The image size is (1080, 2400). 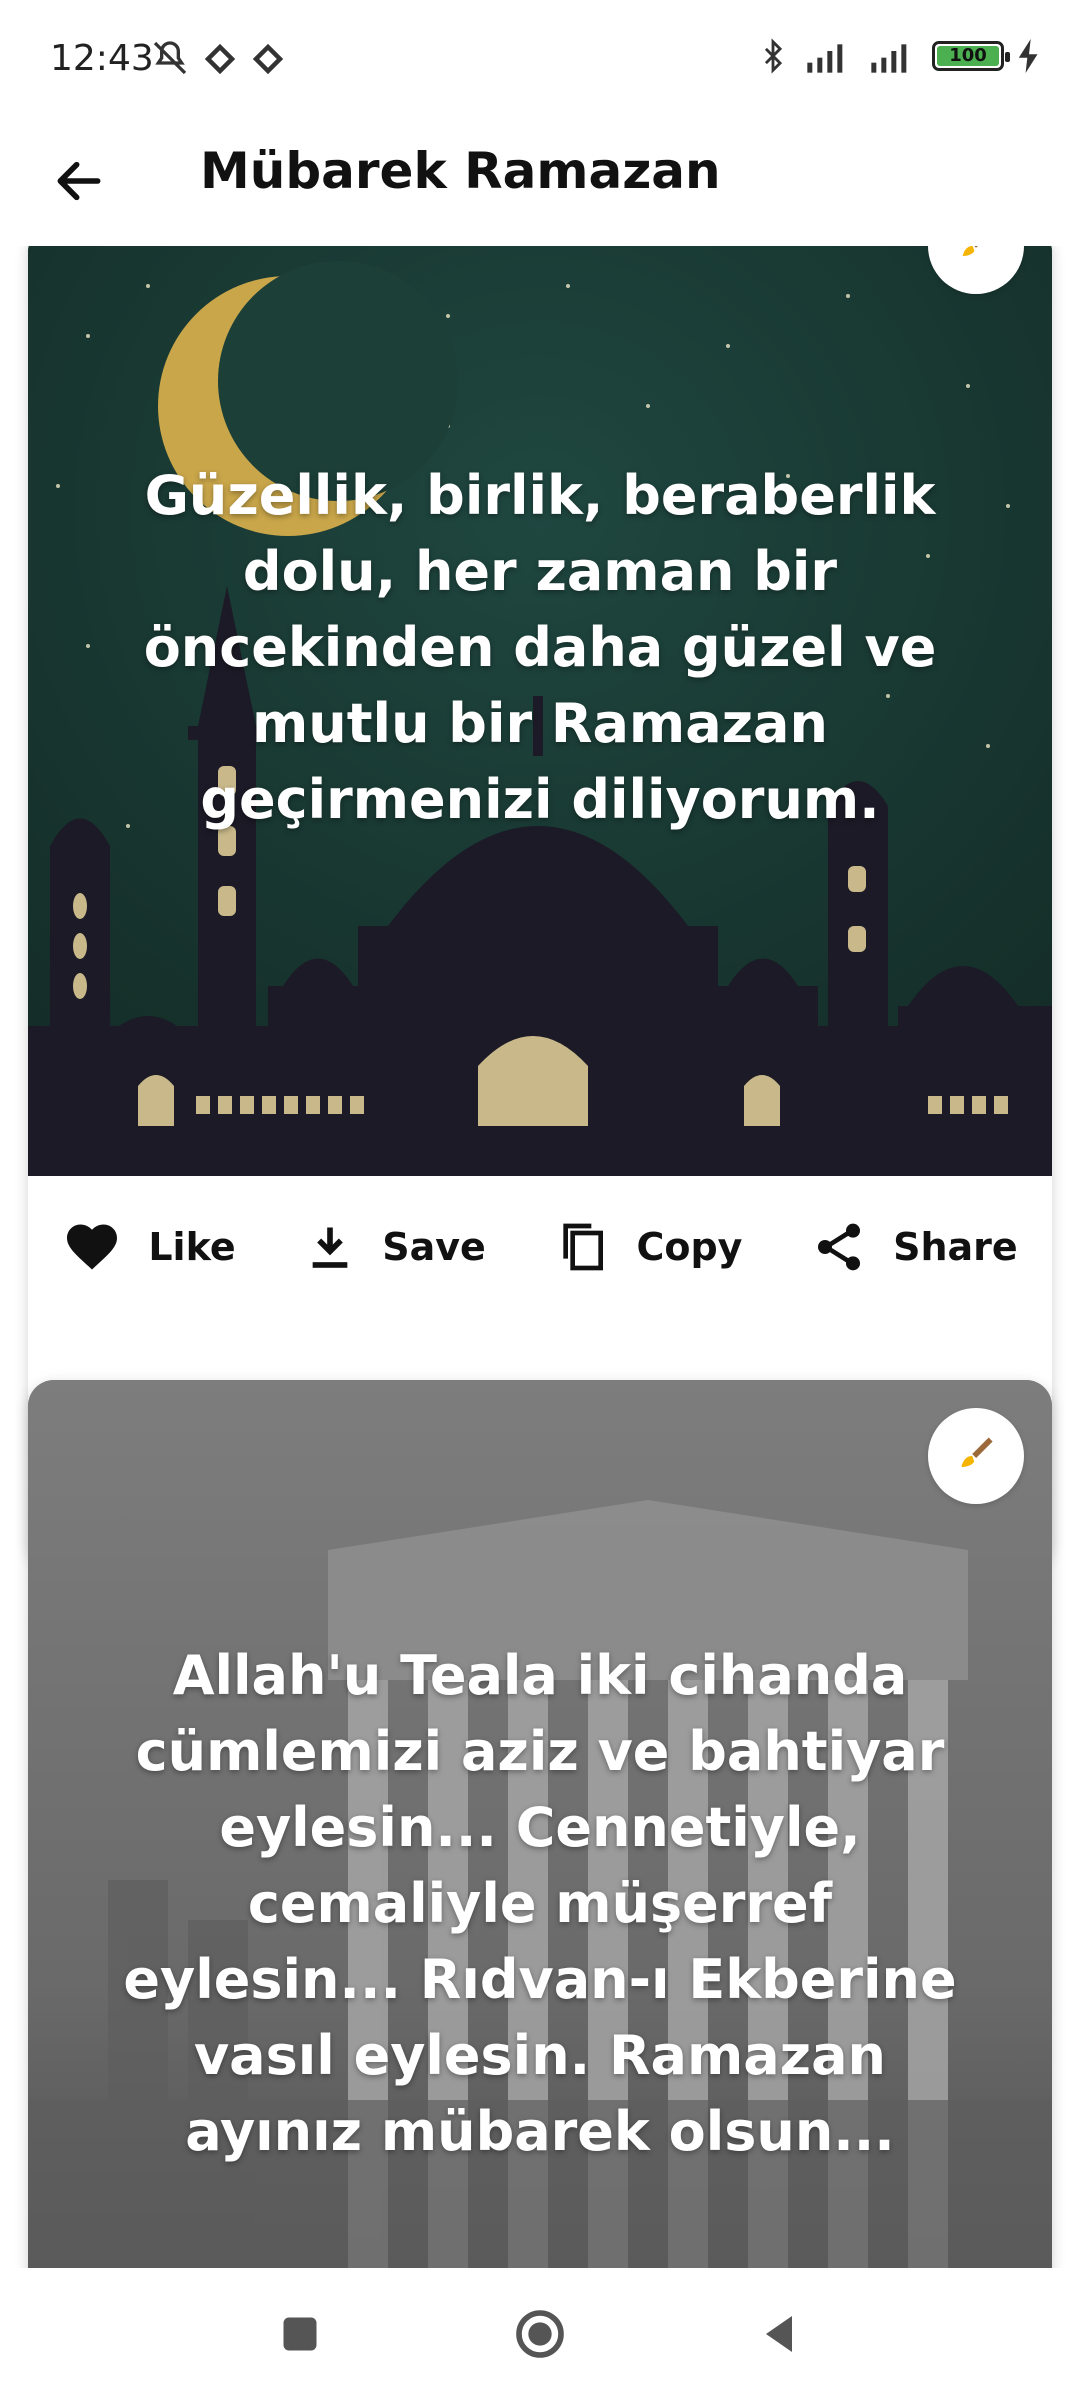 I want to click on copy-button: Copy, so click(x=648, y=1247).